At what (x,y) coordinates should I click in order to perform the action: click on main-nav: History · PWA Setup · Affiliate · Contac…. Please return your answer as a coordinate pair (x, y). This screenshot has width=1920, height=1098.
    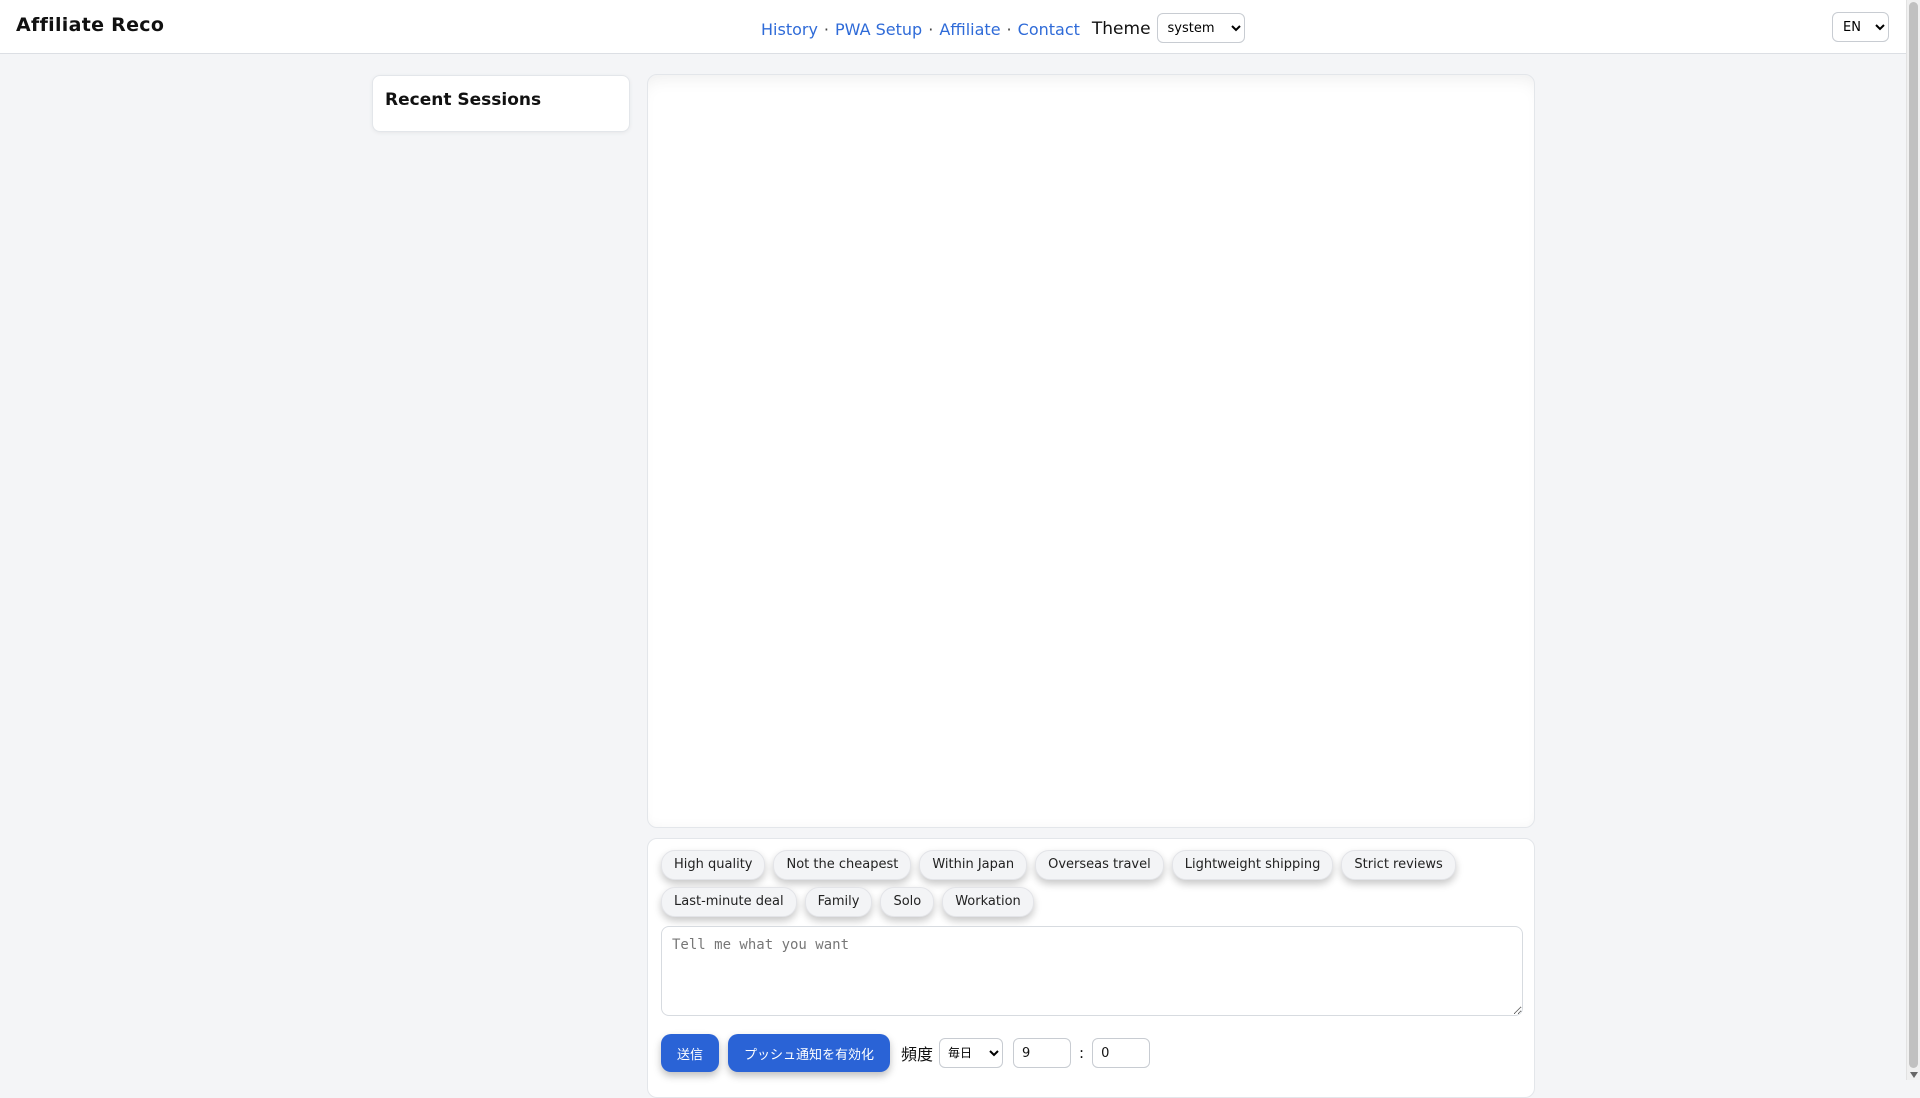
    Looking at the image, I should click on (1003, 28).